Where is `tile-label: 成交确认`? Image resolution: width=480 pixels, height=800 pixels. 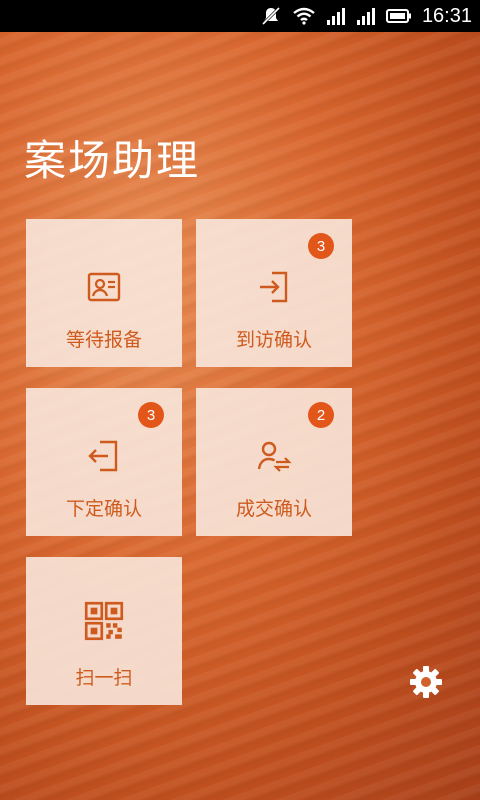
tile-label: 成交确认 is located at coordinates (273, 509).